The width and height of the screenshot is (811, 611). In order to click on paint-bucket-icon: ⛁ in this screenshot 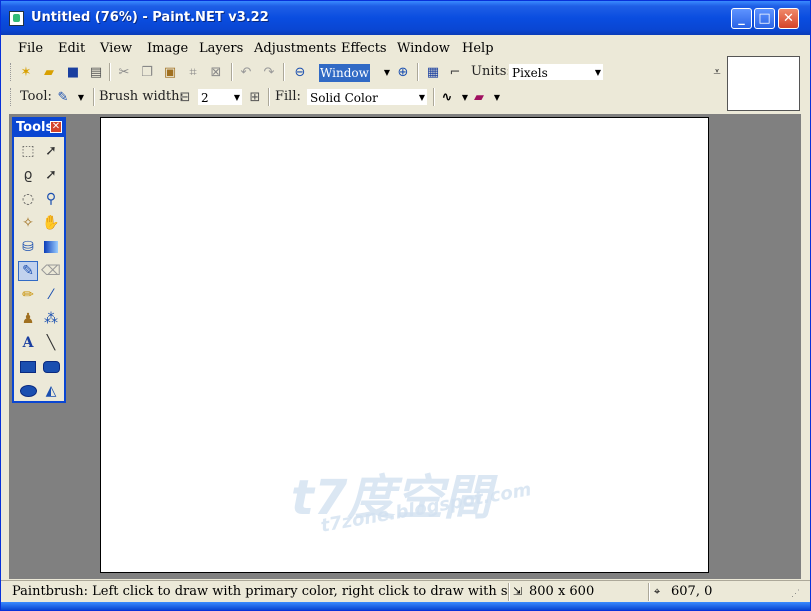, I will do `click(28, 247)`.